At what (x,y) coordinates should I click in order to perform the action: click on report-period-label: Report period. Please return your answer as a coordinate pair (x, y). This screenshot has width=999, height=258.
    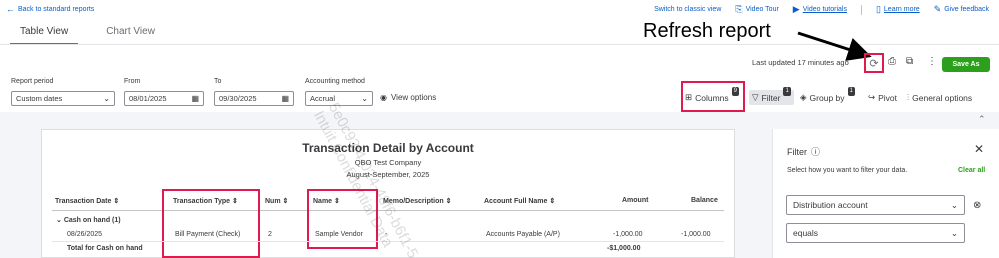
    Looking at the image, I should click on (32, 81).